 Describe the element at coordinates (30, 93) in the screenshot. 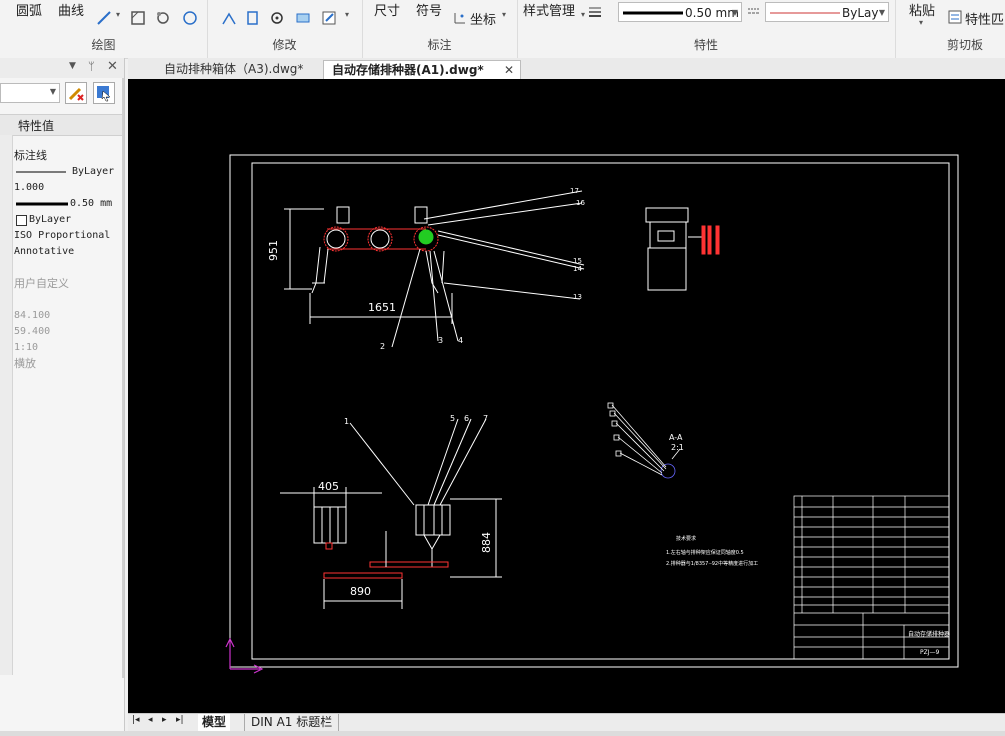

I see `object-type-select: ▼` at that location.